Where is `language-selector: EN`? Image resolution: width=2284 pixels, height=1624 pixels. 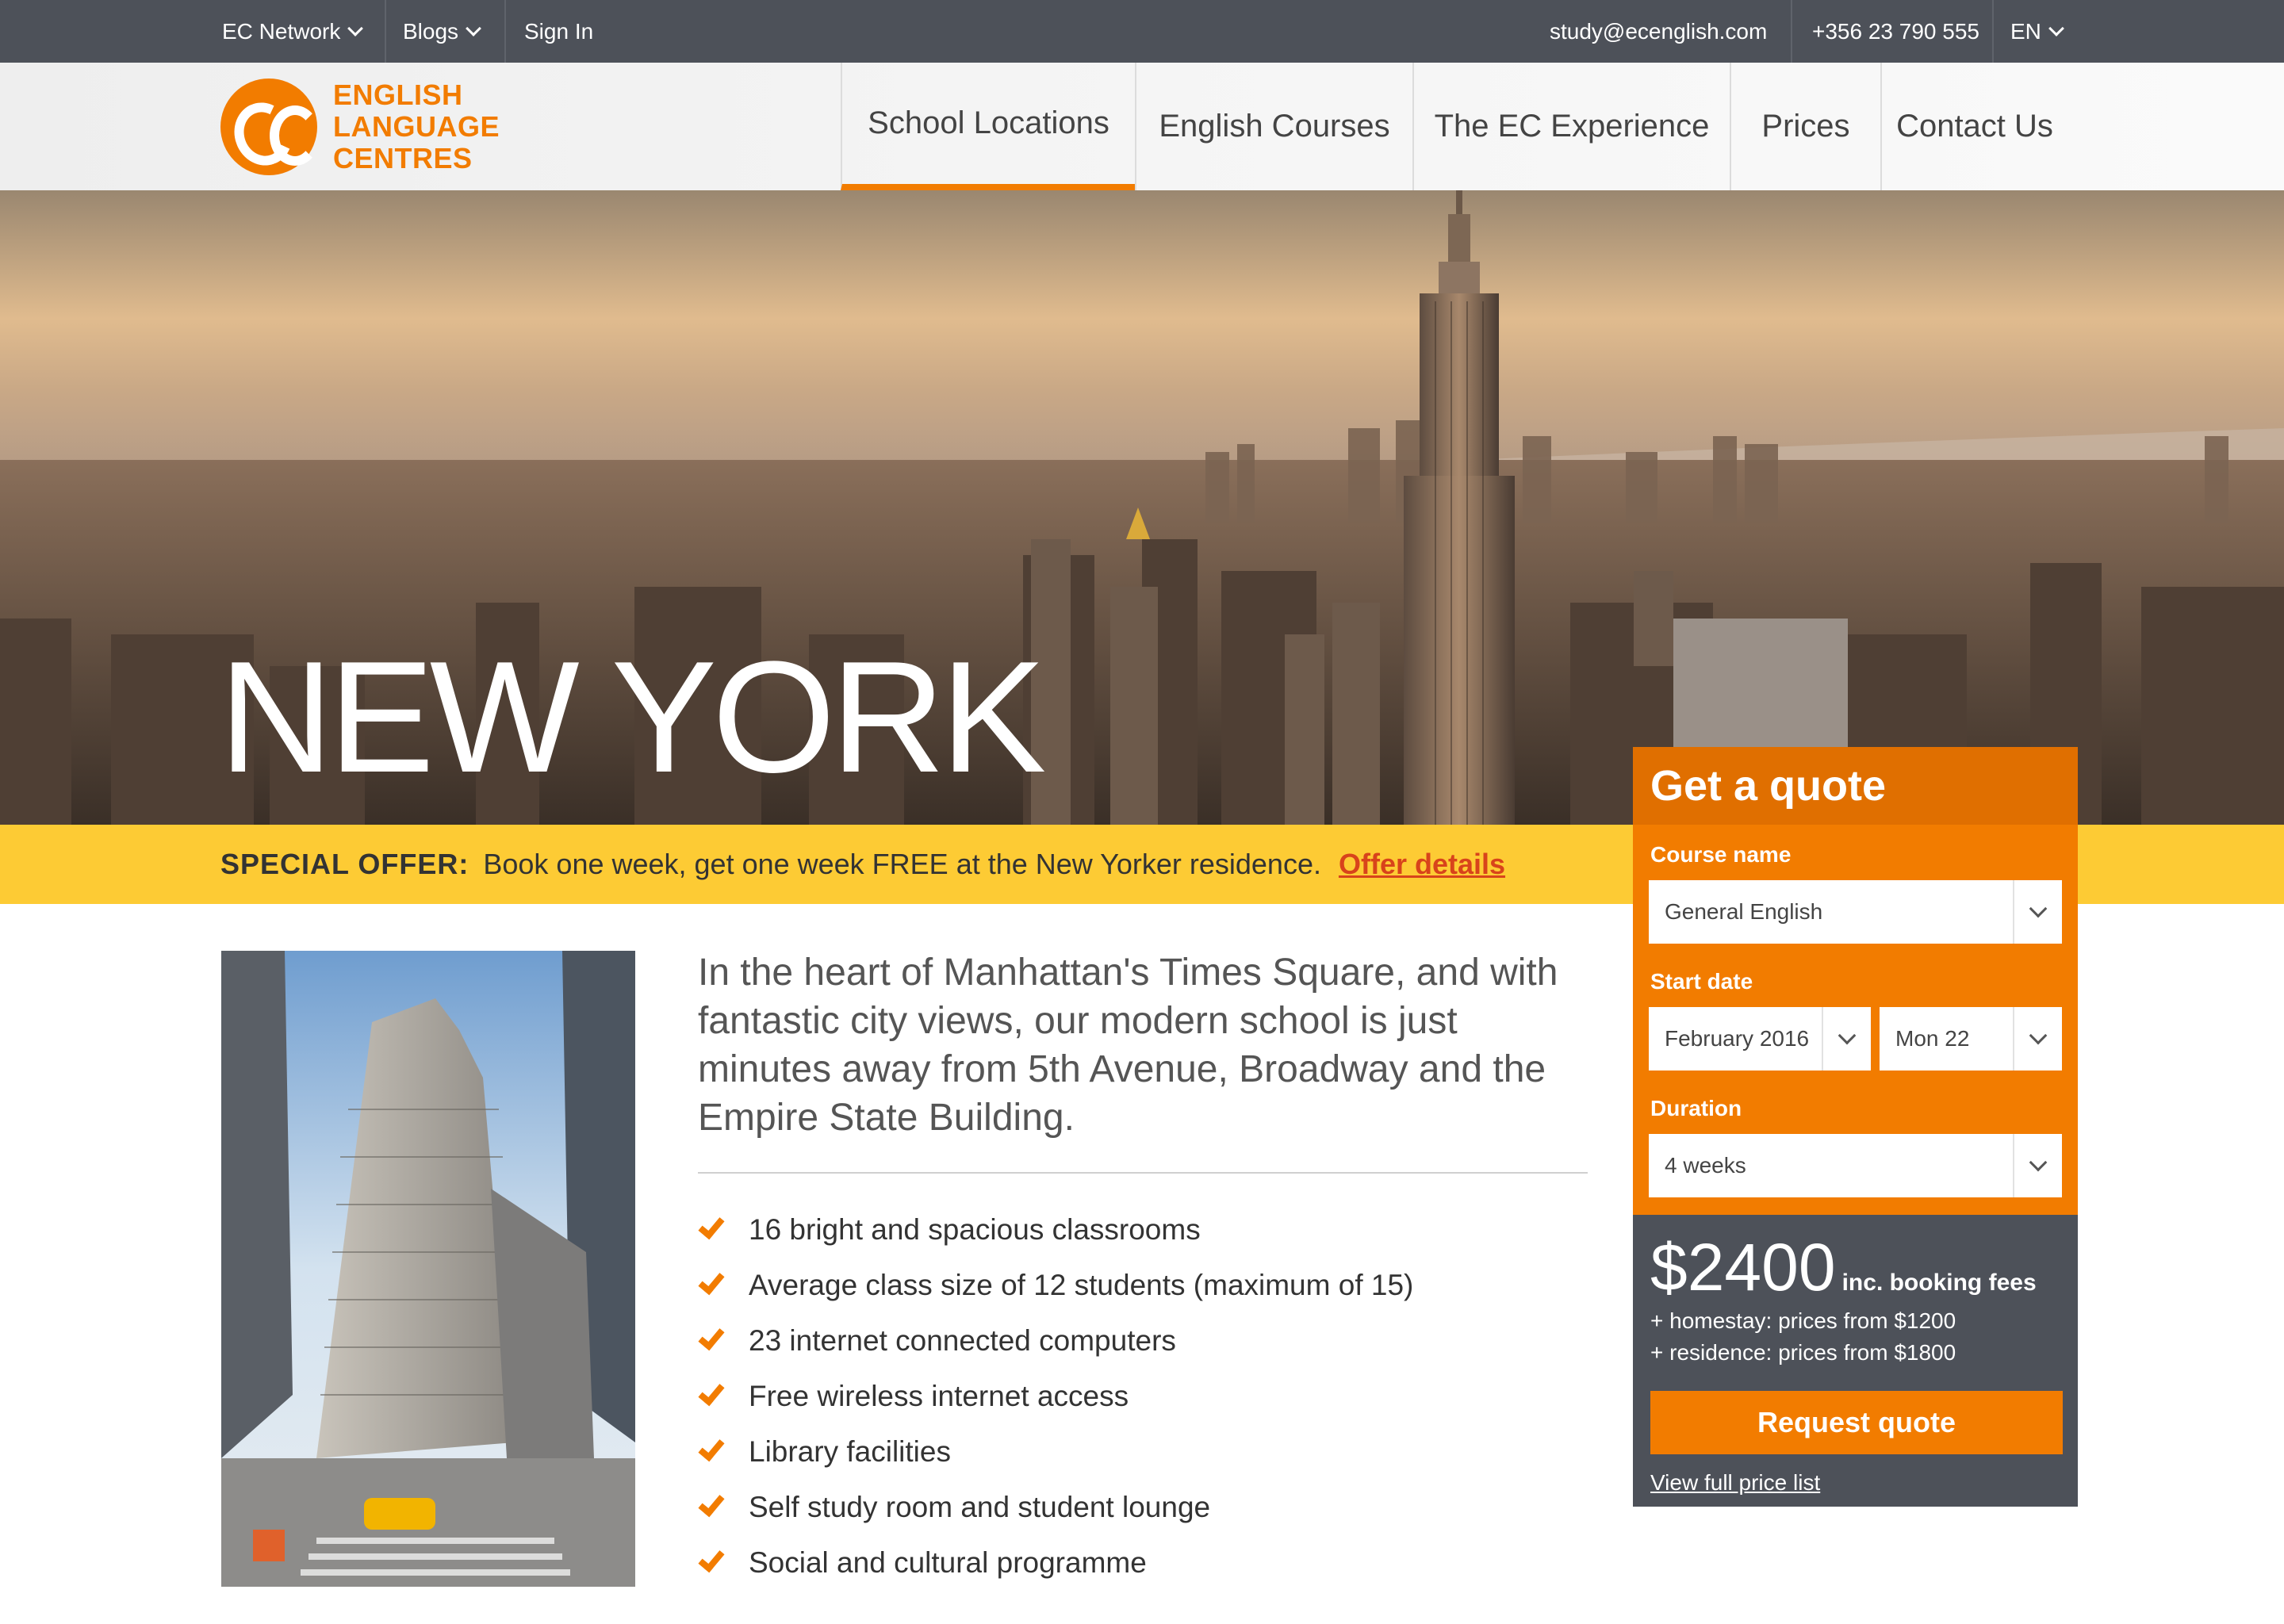
language-selector: EN is located at coordinates (2037, 31).